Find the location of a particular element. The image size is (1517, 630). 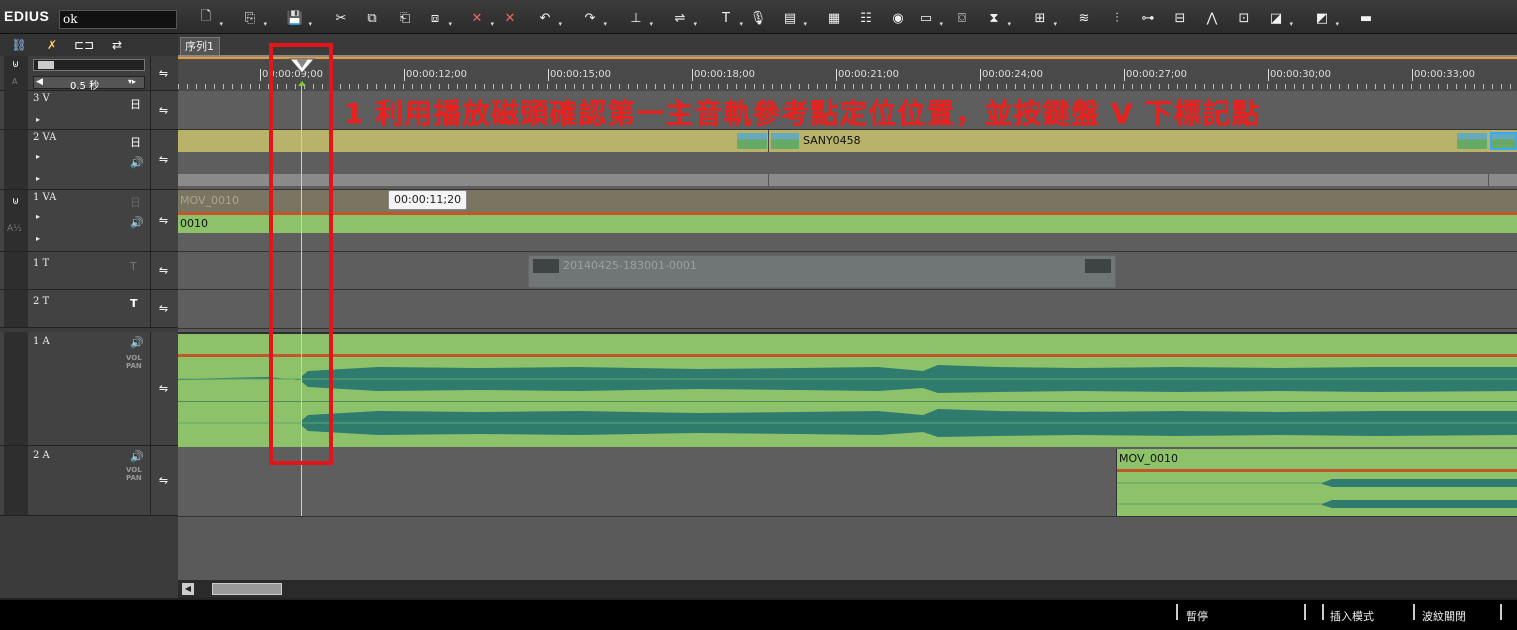

timecode-tooltip: 00:00:11;20 is located at coordinates (428, 200).